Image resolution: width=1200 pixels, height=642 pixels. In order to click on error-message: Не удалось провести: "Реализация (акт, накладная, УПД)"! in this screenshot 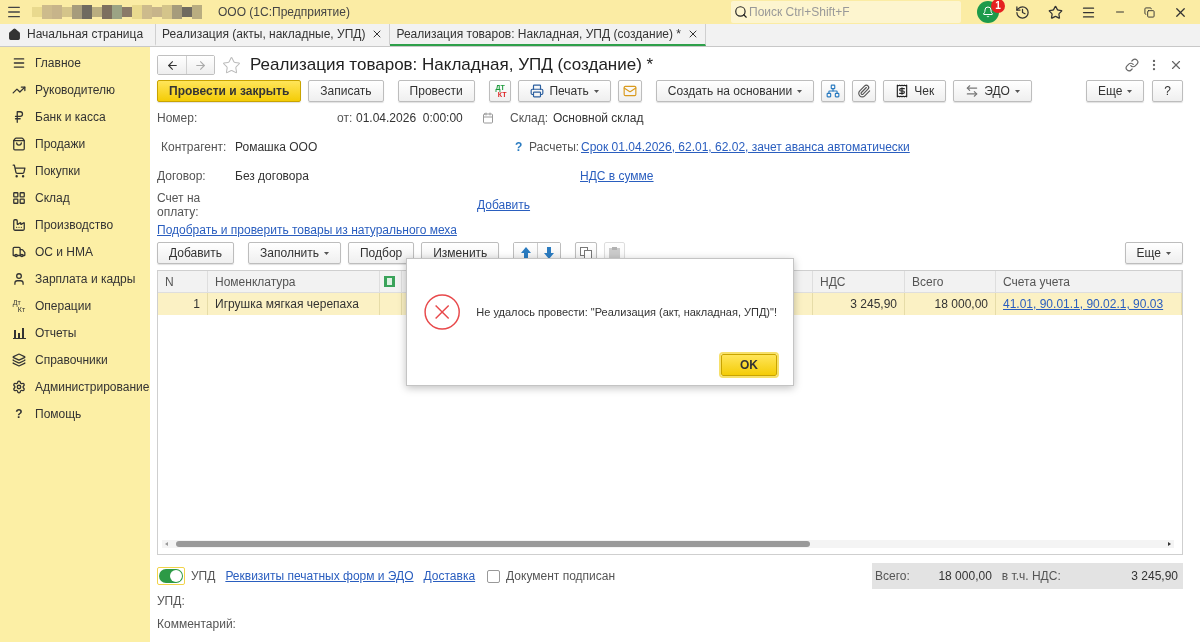, I will do `click(626, 311)`.